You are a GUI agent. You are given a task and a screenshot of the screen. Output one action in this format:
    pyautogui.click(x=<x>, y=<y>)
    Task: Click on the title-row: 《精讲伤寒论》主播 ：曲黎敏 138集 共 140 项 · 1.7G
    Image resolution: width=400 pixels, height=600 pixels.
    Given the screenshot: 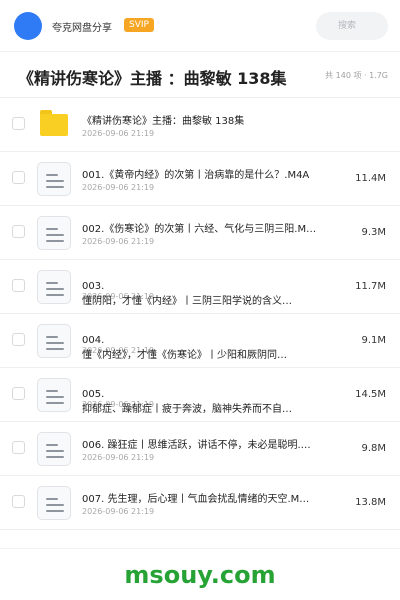 What is the action you would take?
    pyautogui.click(x=200, y=75)
    